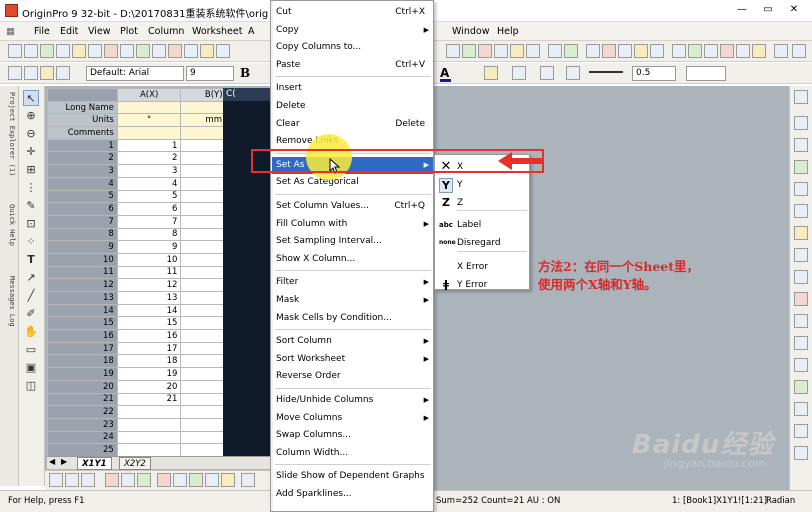  I want to click on menu-item-set-column-values: Set Column Values... Ctrl+Q, so click(352, 206).